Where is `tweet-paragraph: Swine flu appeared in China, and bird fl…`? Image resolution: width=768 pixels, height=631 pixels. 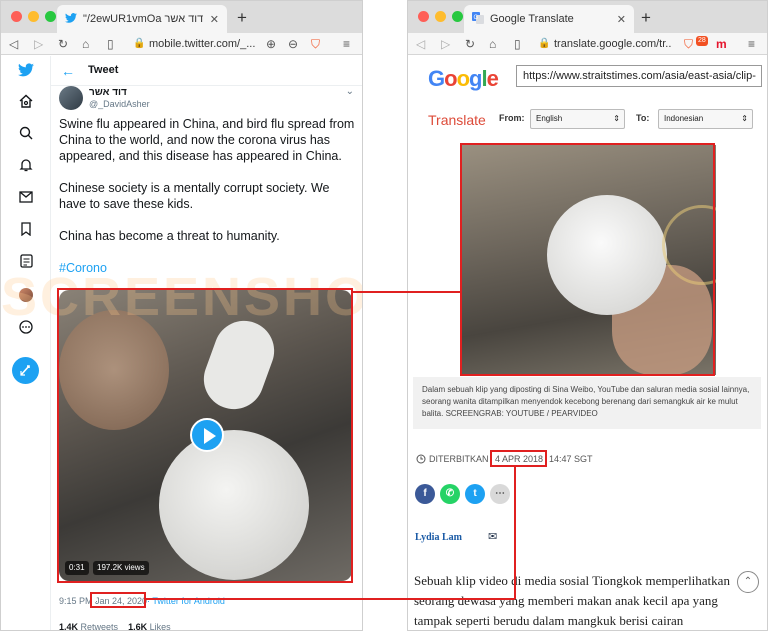
tweet-paragraph: Swine flu appeared in China, and bird fl… is located at coordinates (207, 140).